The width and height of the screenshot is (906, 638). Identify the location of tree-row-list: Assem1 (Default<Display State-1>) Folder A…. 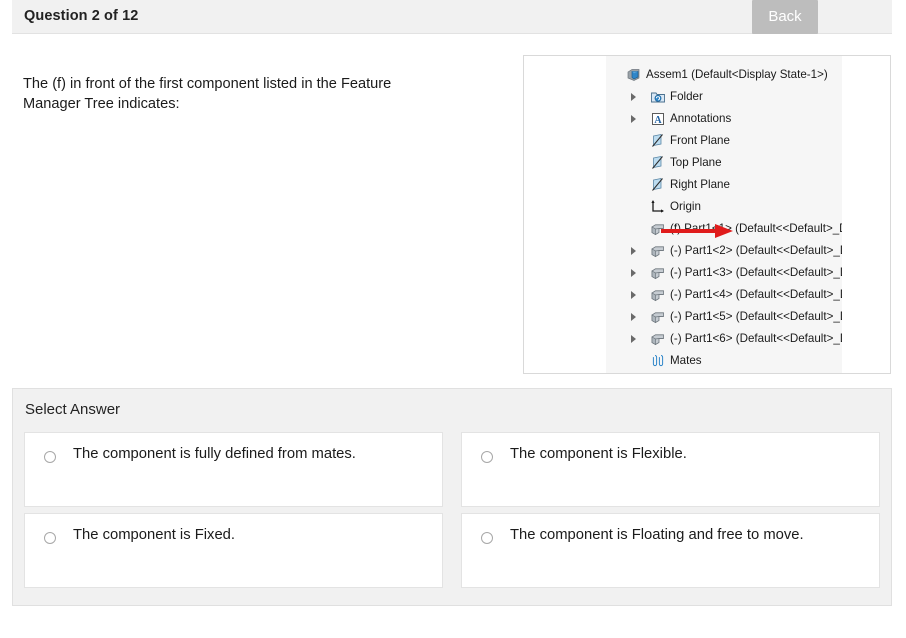
(724, 218).